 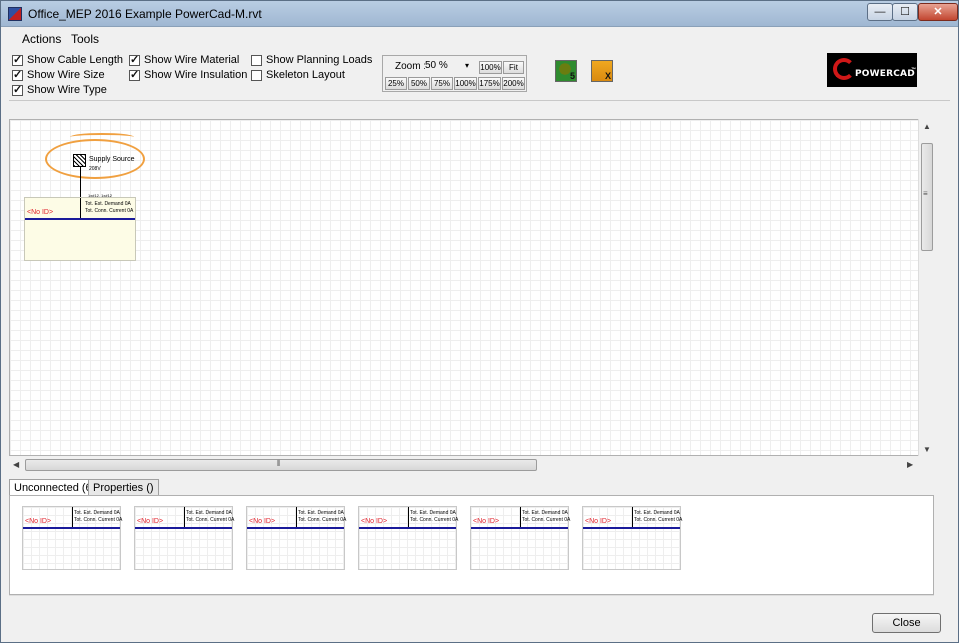 What do you see at coordinates (196, 75) in the screenshot?
I see `checkbox-label: Show Wire Insulation` at bounding box center [196, 75].